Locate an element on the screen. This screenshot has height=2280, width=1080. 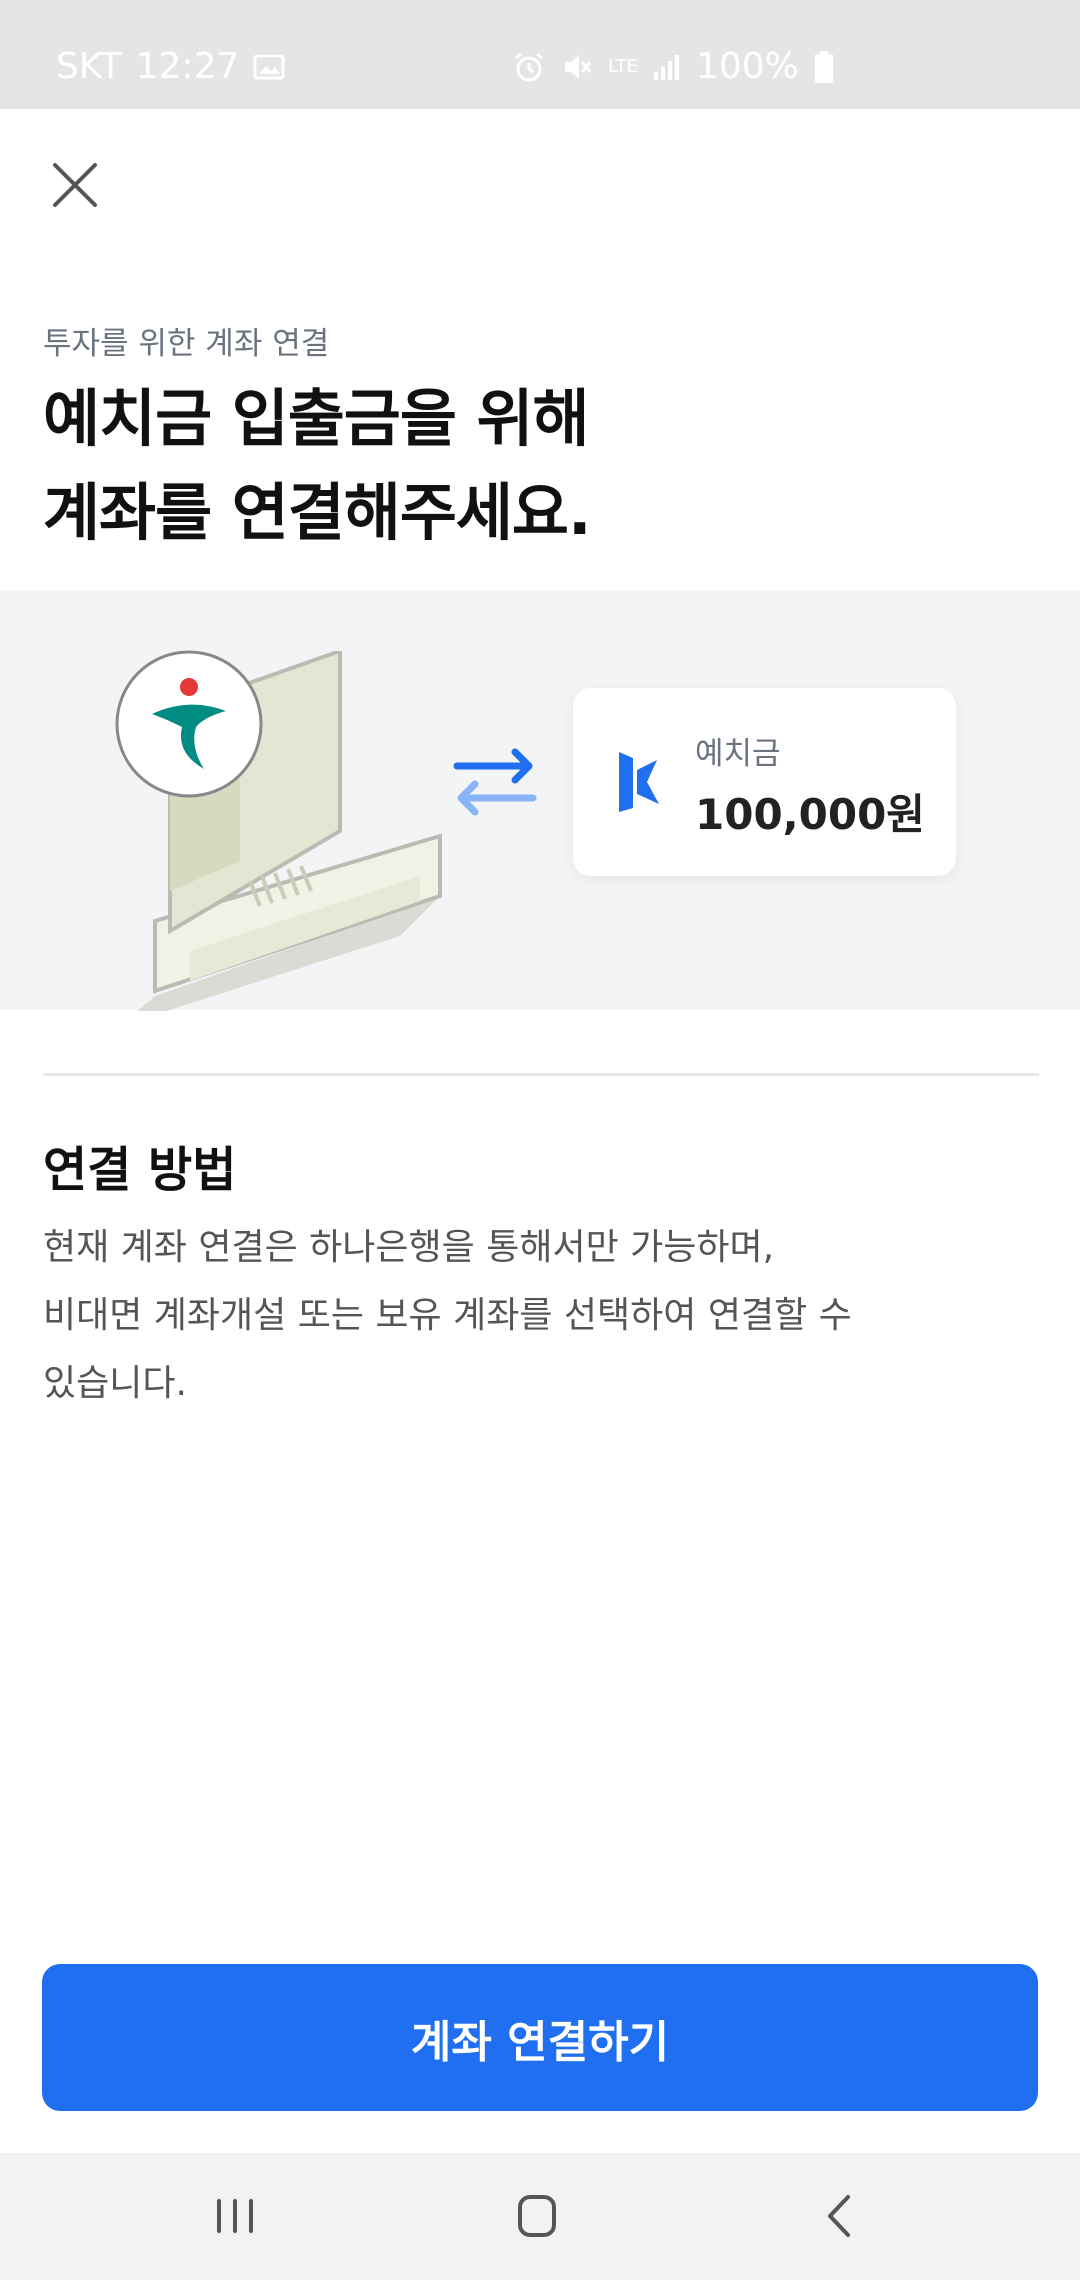
image-icon is located at coordinates (269, 66).